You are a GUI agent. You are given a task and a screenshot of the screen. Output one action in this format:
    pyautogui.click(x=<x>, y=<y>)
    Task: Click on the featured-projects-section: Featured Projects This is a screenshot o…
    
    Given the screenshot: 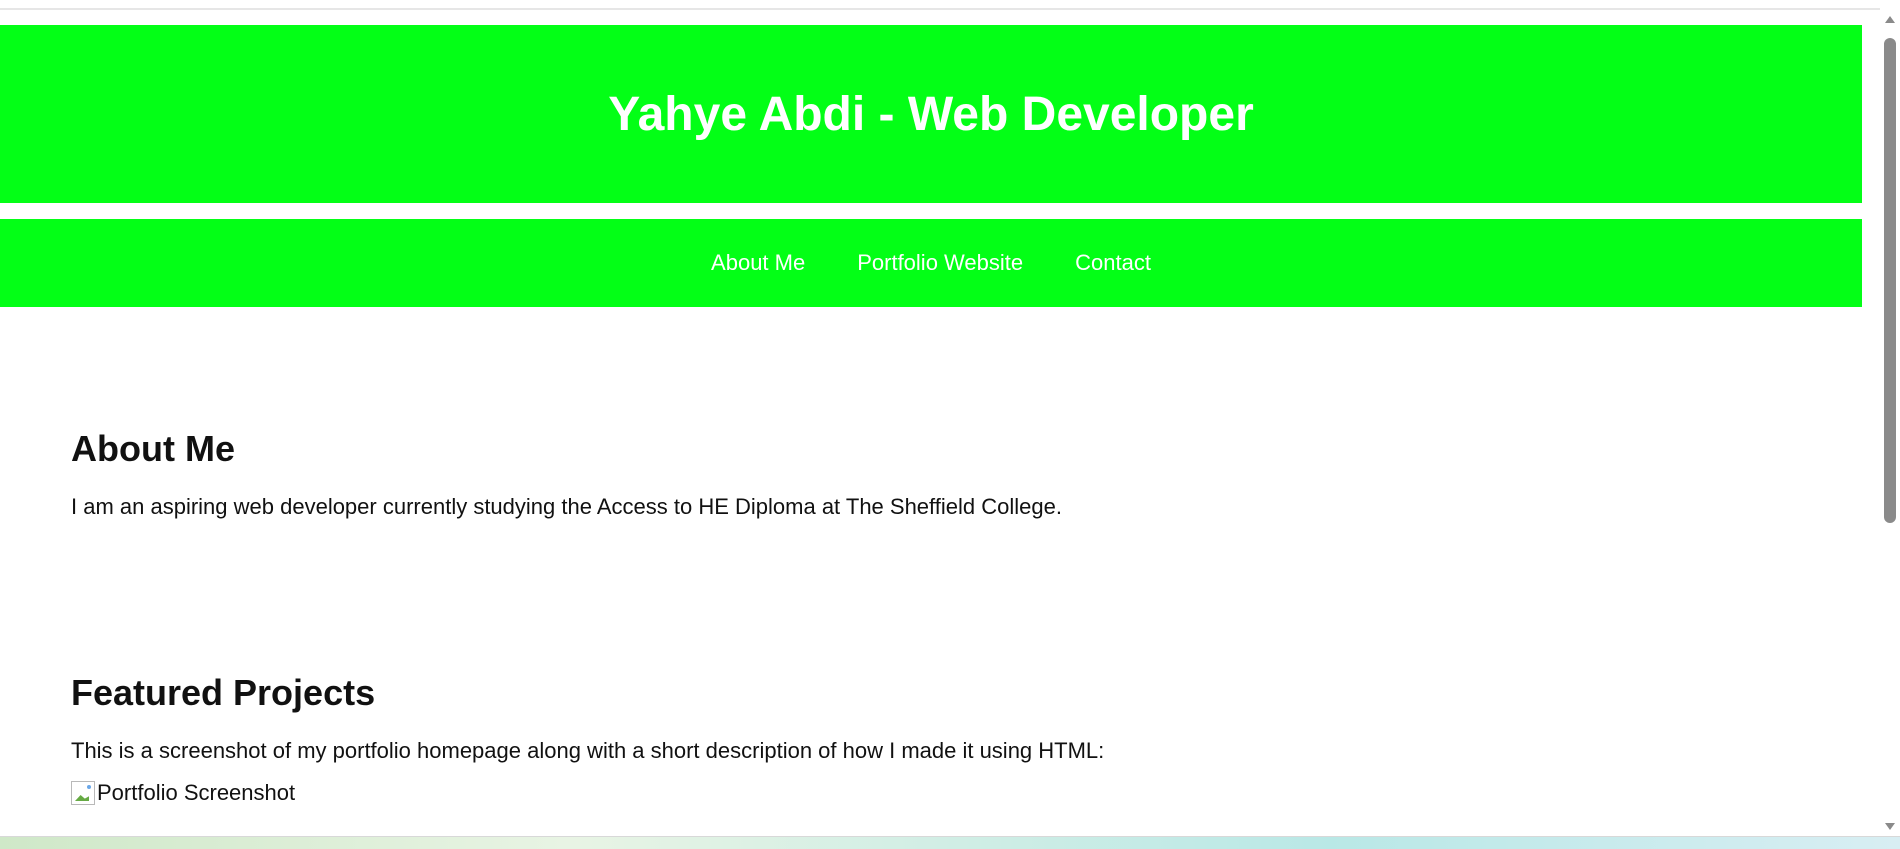 What is the action you would take?
    pyautogui.click(x=921, y=739)
    